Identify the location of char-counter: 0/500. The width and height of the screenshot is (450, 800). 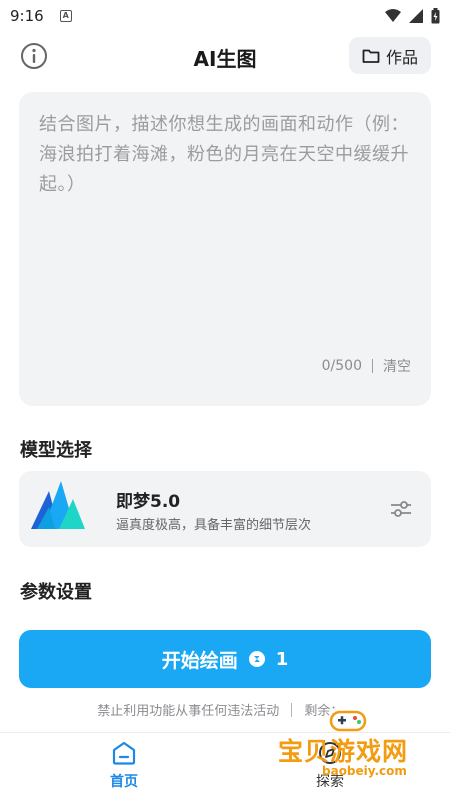
(341, 366).